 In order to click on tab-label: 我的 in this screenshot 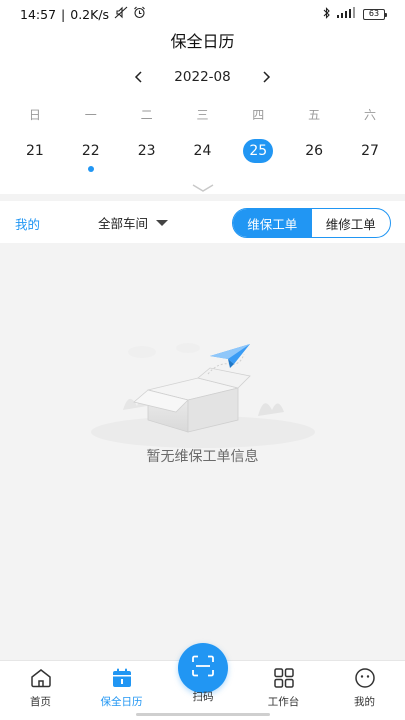, I will do `click(364, 702)`.